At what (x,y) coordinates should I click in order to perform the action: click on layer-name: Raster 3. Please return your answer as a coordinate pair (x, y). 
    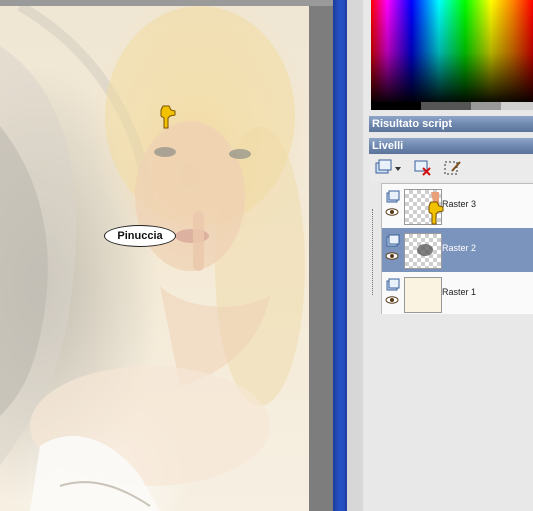
    Looking at the image, I should click on (459, 204).